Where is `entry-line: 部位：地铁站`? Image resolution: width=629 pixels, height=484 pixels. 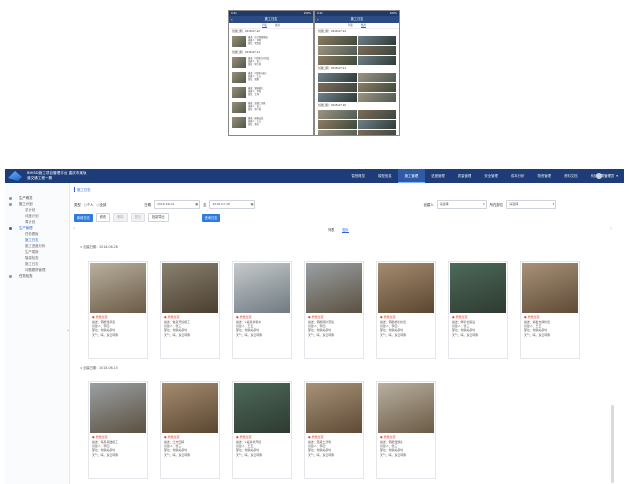 entry-line: 部位：地铁站 is located at coordinates (255, 43).